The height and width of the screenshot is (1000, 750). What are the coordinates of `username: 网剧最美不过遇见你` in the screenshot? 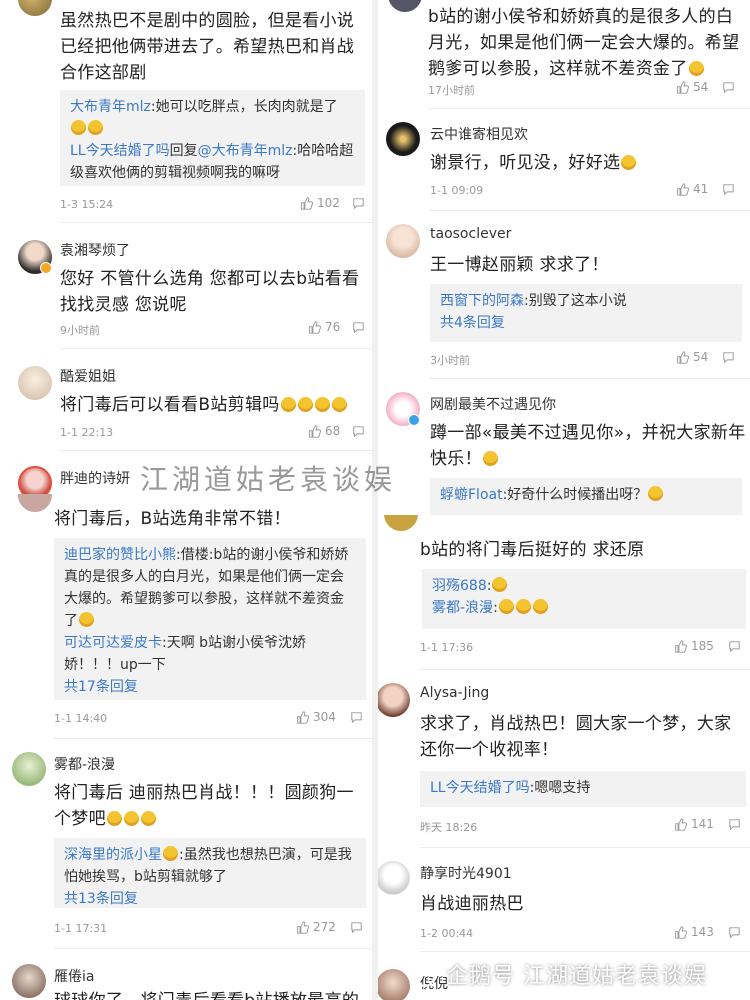 It's located at (493, 404).